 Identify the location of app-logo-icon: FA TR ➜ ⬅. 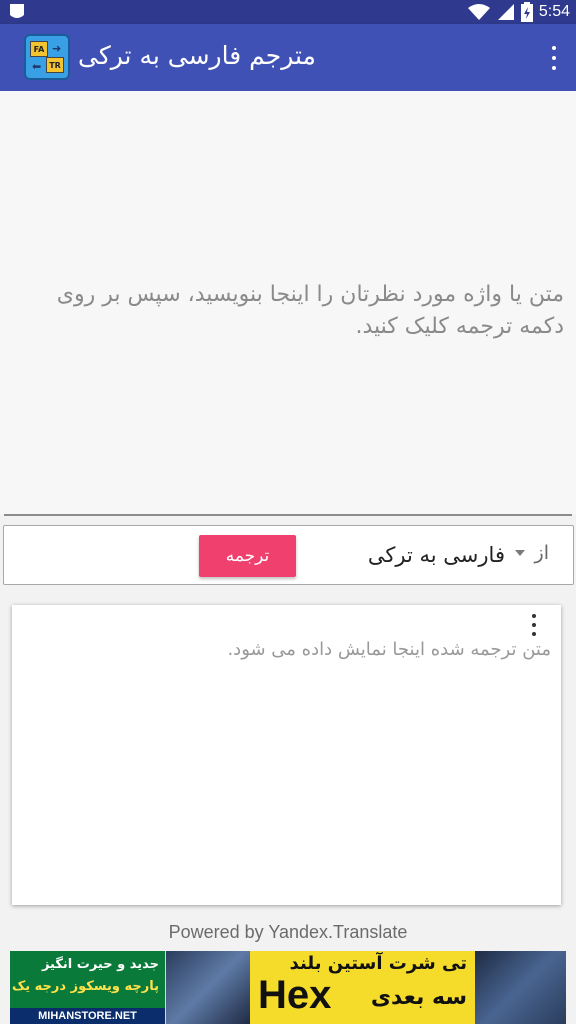
(47, 57).